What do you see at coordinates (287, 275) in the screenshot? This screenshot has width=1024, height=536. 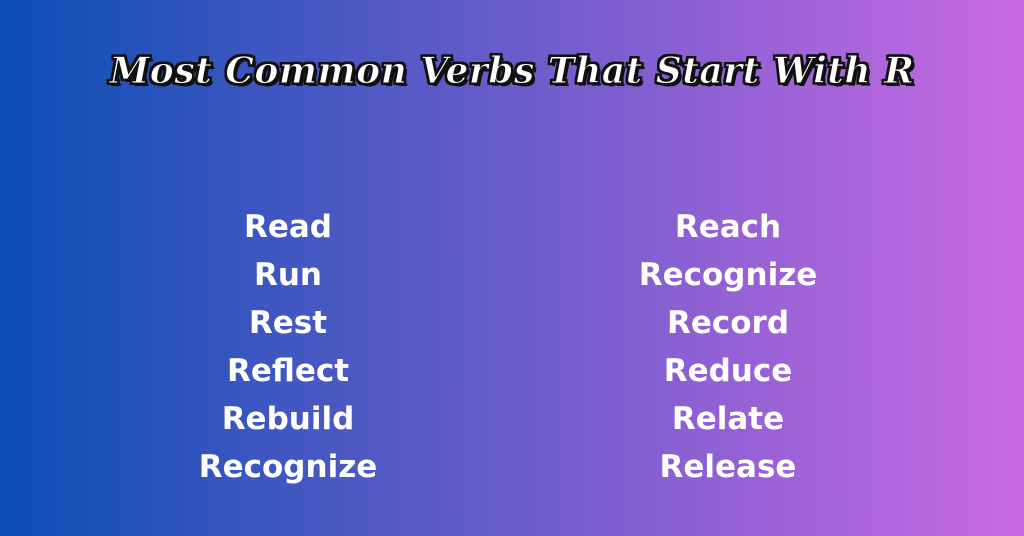 I see `verb-item: Run` at bounding box center [287, 275].